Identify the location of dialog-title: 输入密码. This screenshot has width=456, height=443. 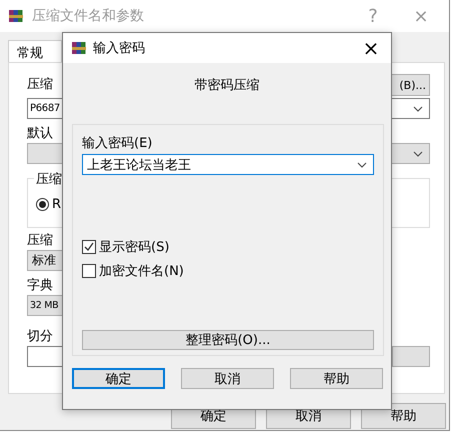
(119, 48).